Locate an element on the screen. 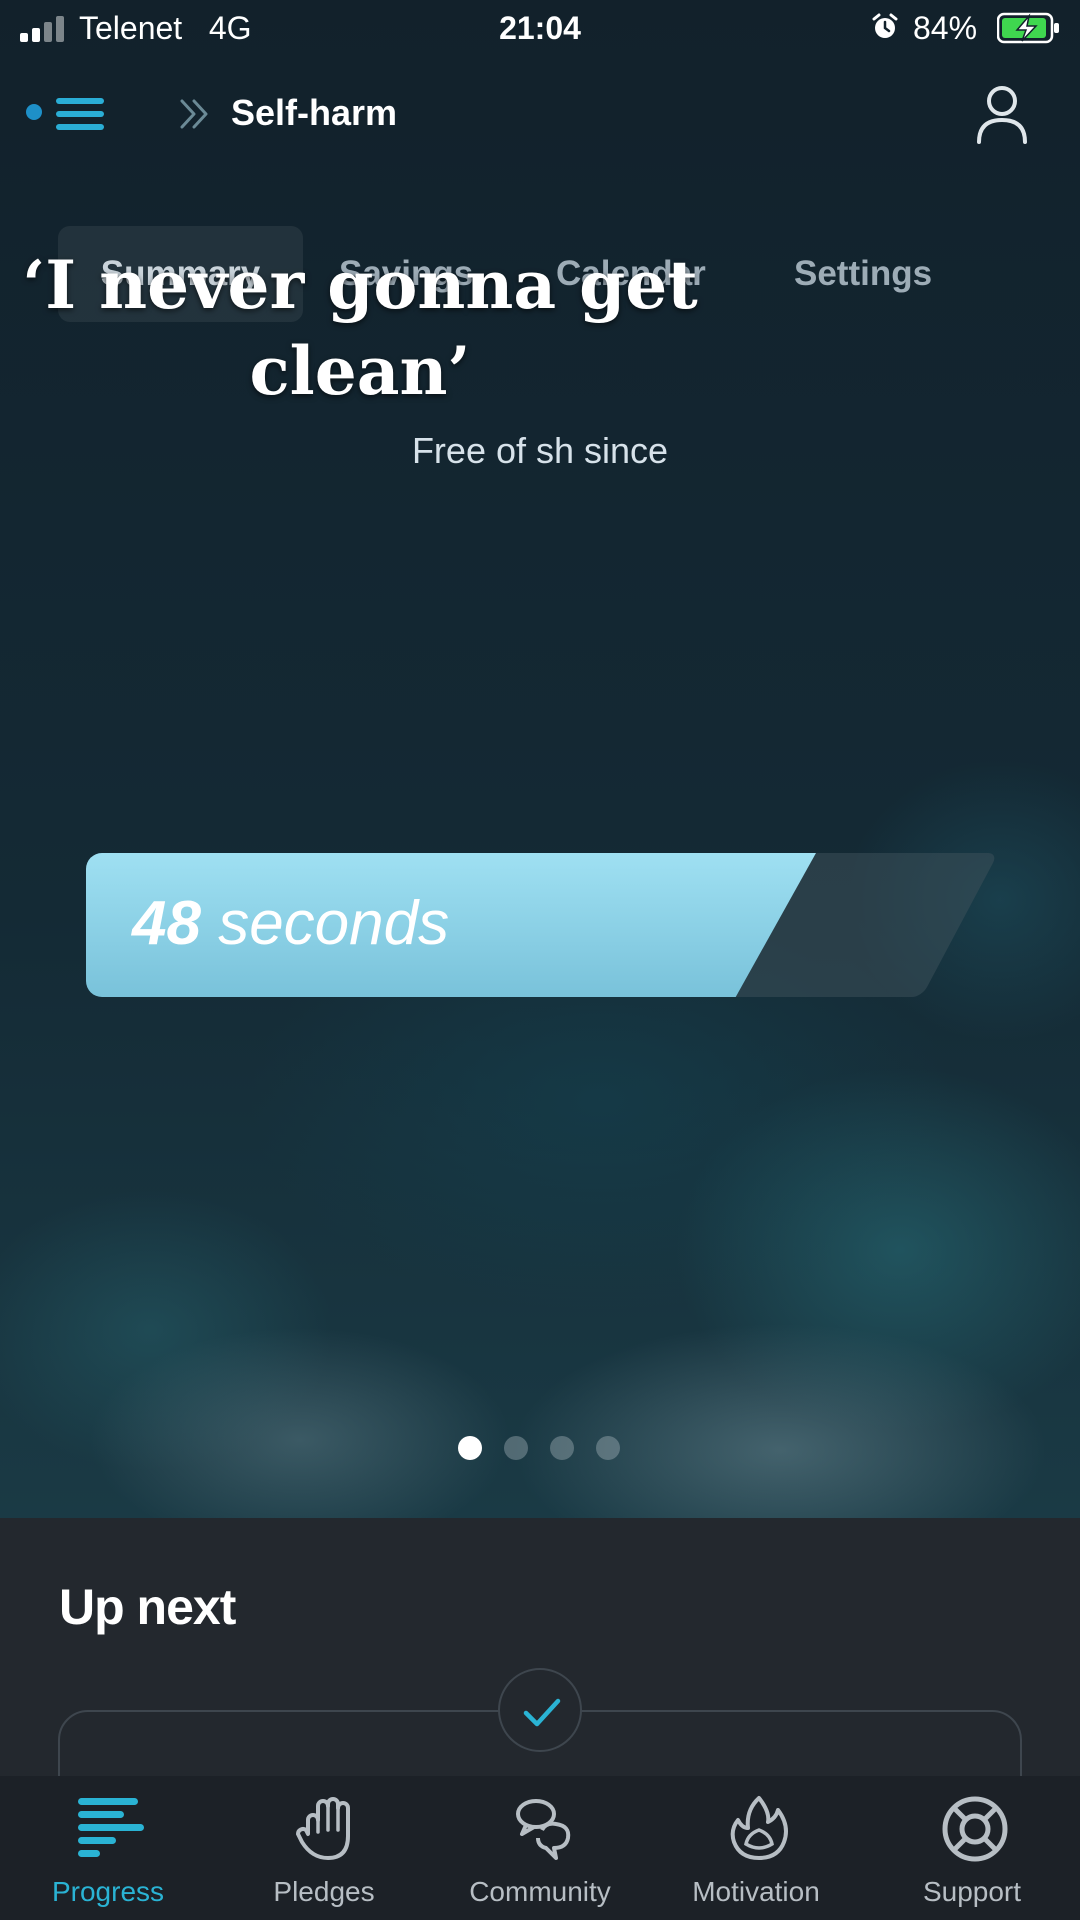 This screenshot has width=1080, height=1920. alarm-clock-icon is located at coordinates (885, 25).